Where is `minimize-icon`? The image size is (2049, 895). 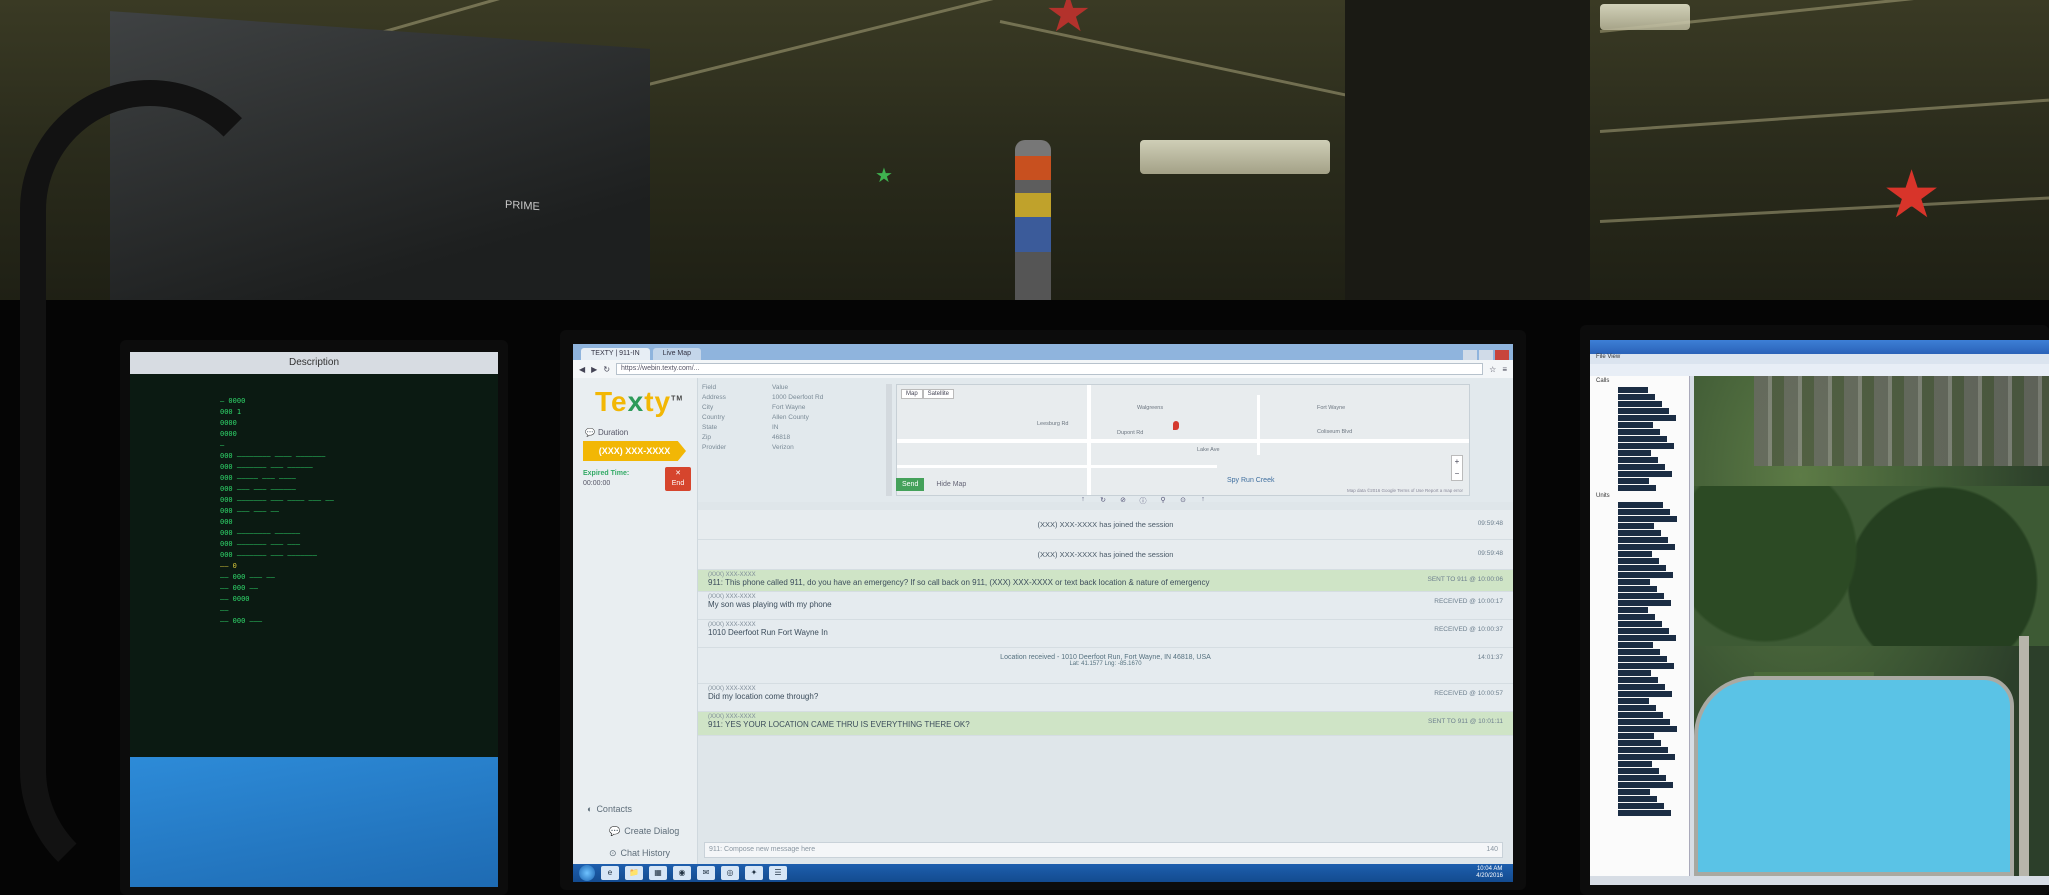 minimize-icon is located at coordinates (1470, 355).